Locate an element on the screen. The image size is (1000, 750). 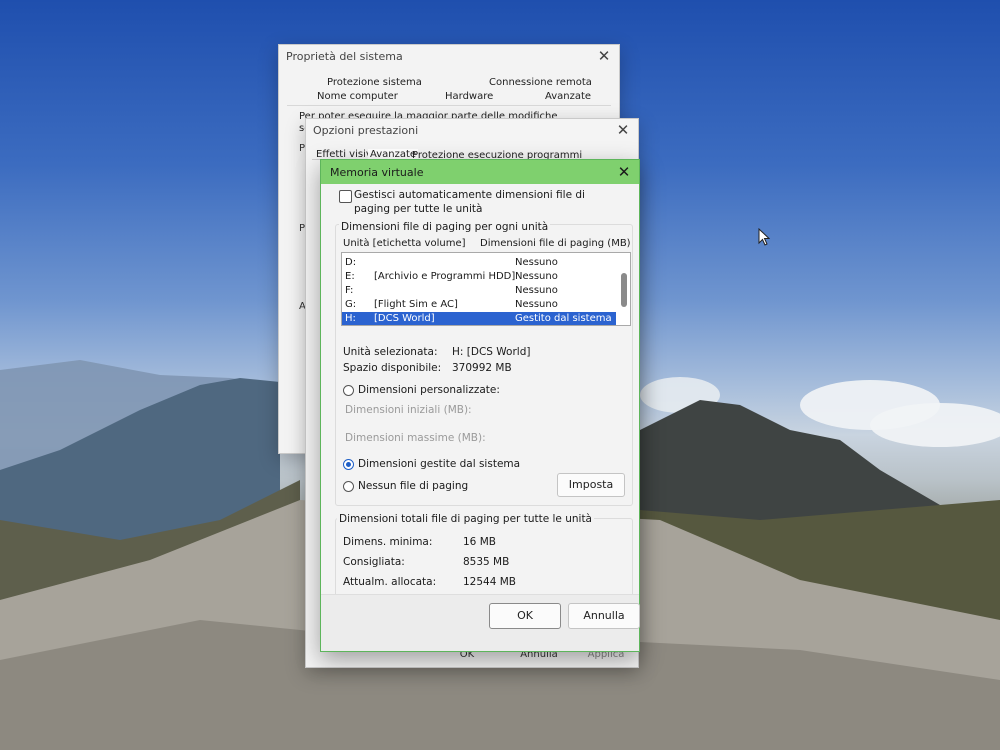
custom-size-label: Dimensioni personalizzate: is located at coordinates (429, 390).